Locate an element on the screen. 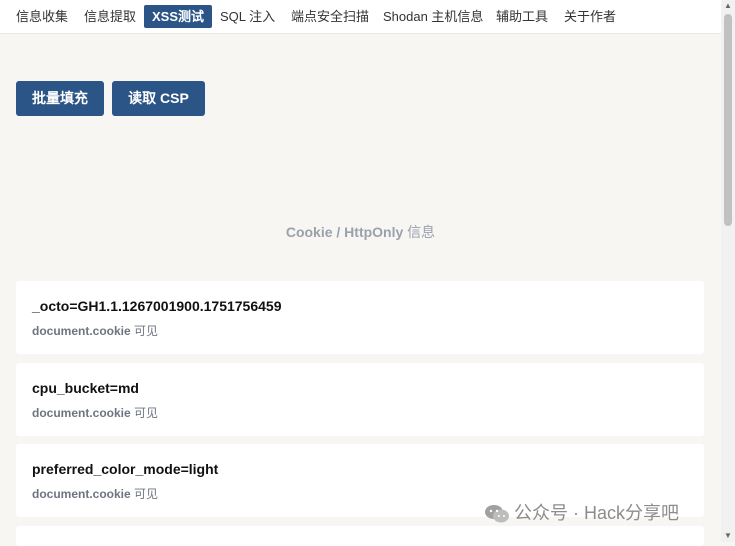 The height and width of the screenshot is (546, 735). read-csp-button: 读取 CSP is located at coordinates (158, 98).